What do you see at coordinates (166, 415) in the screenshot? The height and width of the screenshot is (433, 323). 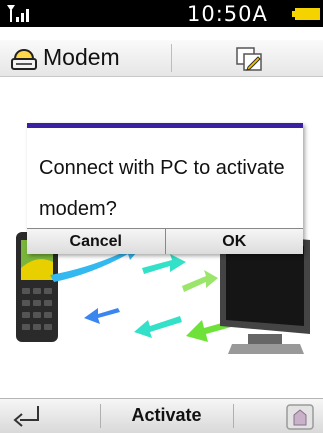 I see `activate-button: Activate` at bounding box center [166, 415].